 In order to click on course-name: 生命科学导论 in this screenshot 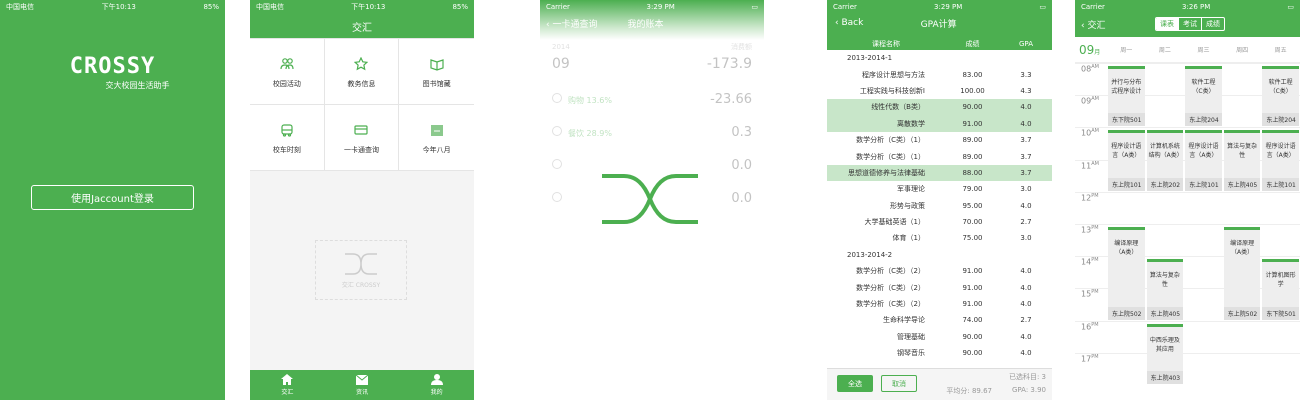, I will do `click(904, 320)`.